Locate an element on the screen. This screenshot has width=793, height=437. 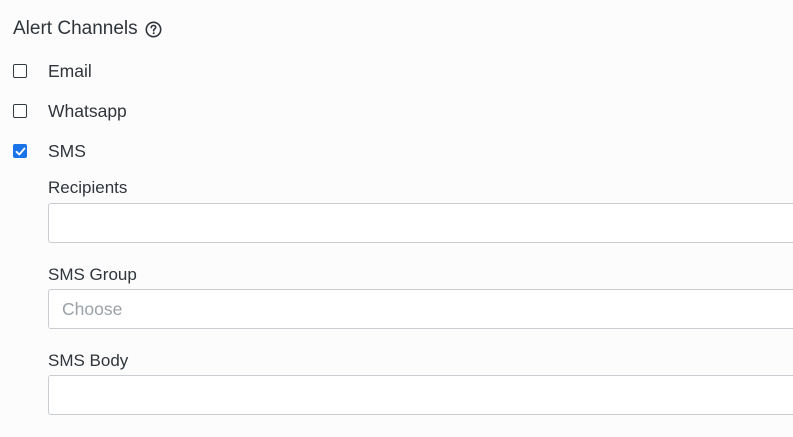
whatsapp-checkbox is located at coordinates (20, 111).